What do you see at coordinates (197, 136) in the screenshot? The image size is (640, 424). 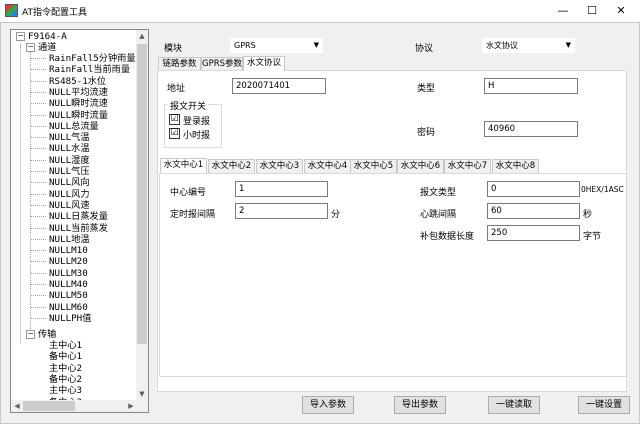 I see `hourly-report-label: 小时报` at bounding box center [197, 136].